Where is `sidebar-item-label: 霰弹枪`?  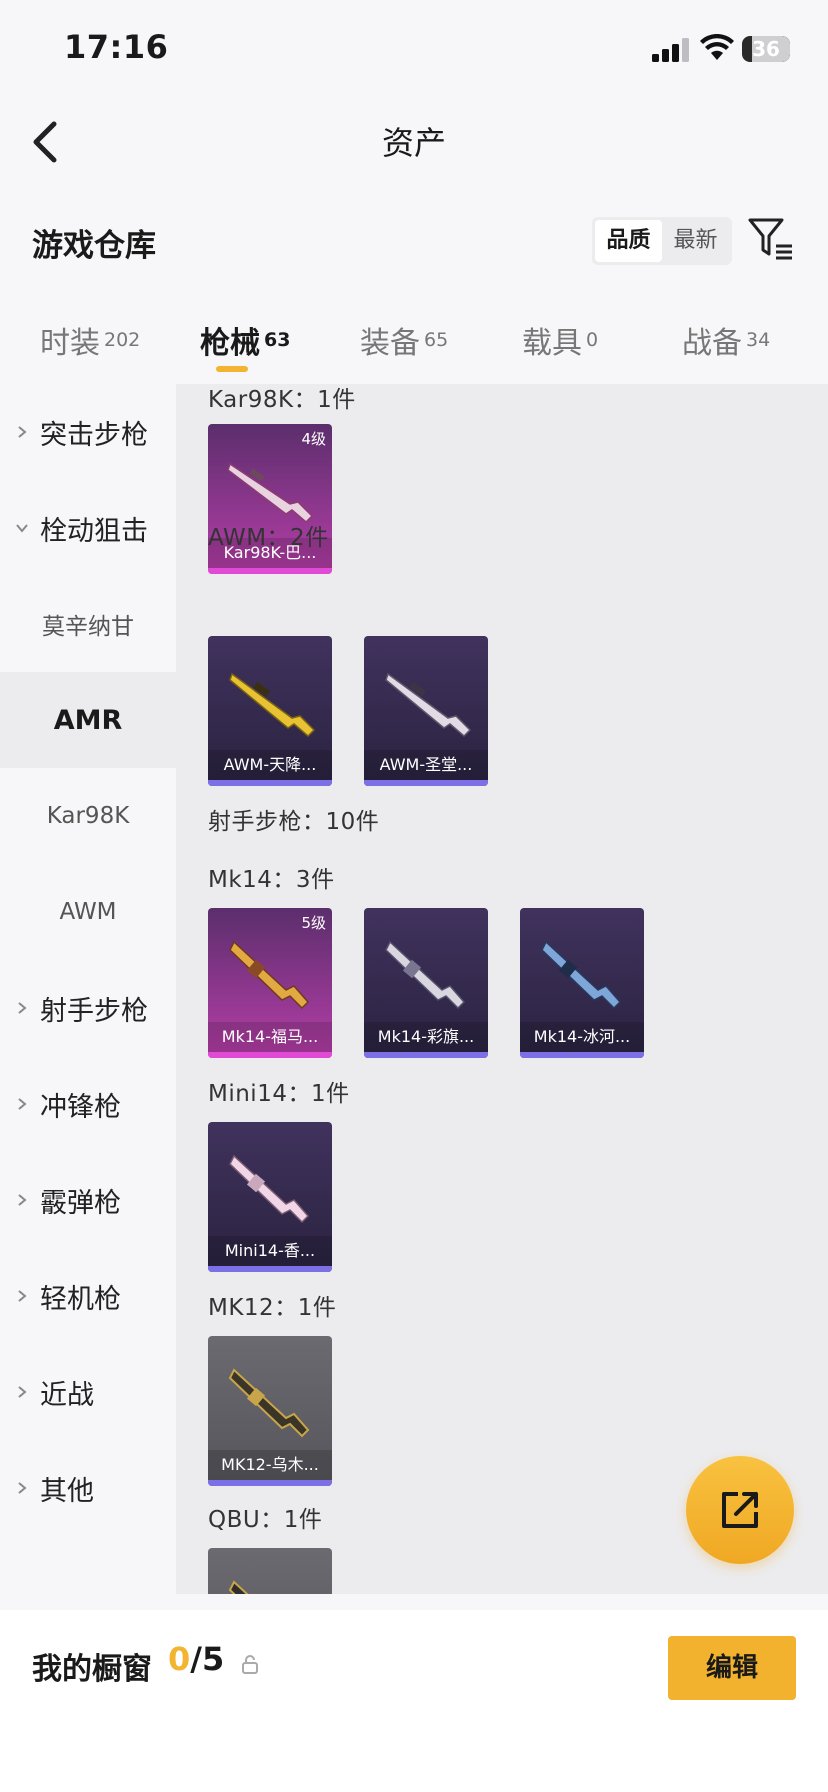 sidebar-item-label: 霰弹枪 is located at coordinates (80, 1203).